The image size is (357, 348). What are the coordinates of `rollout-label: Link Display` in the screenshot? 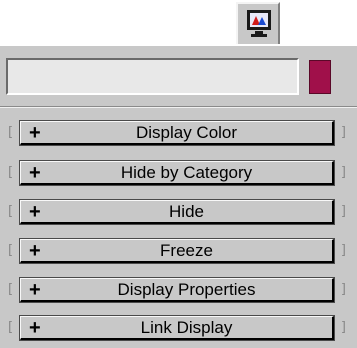 It's located at (186, 327).